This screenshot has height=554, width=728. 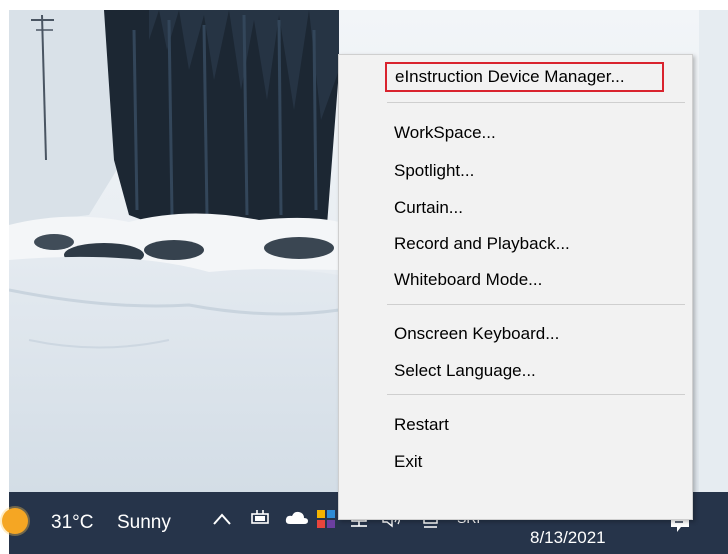 I want to click on menu-item-restart: Restart, so click(x=421, y=425).